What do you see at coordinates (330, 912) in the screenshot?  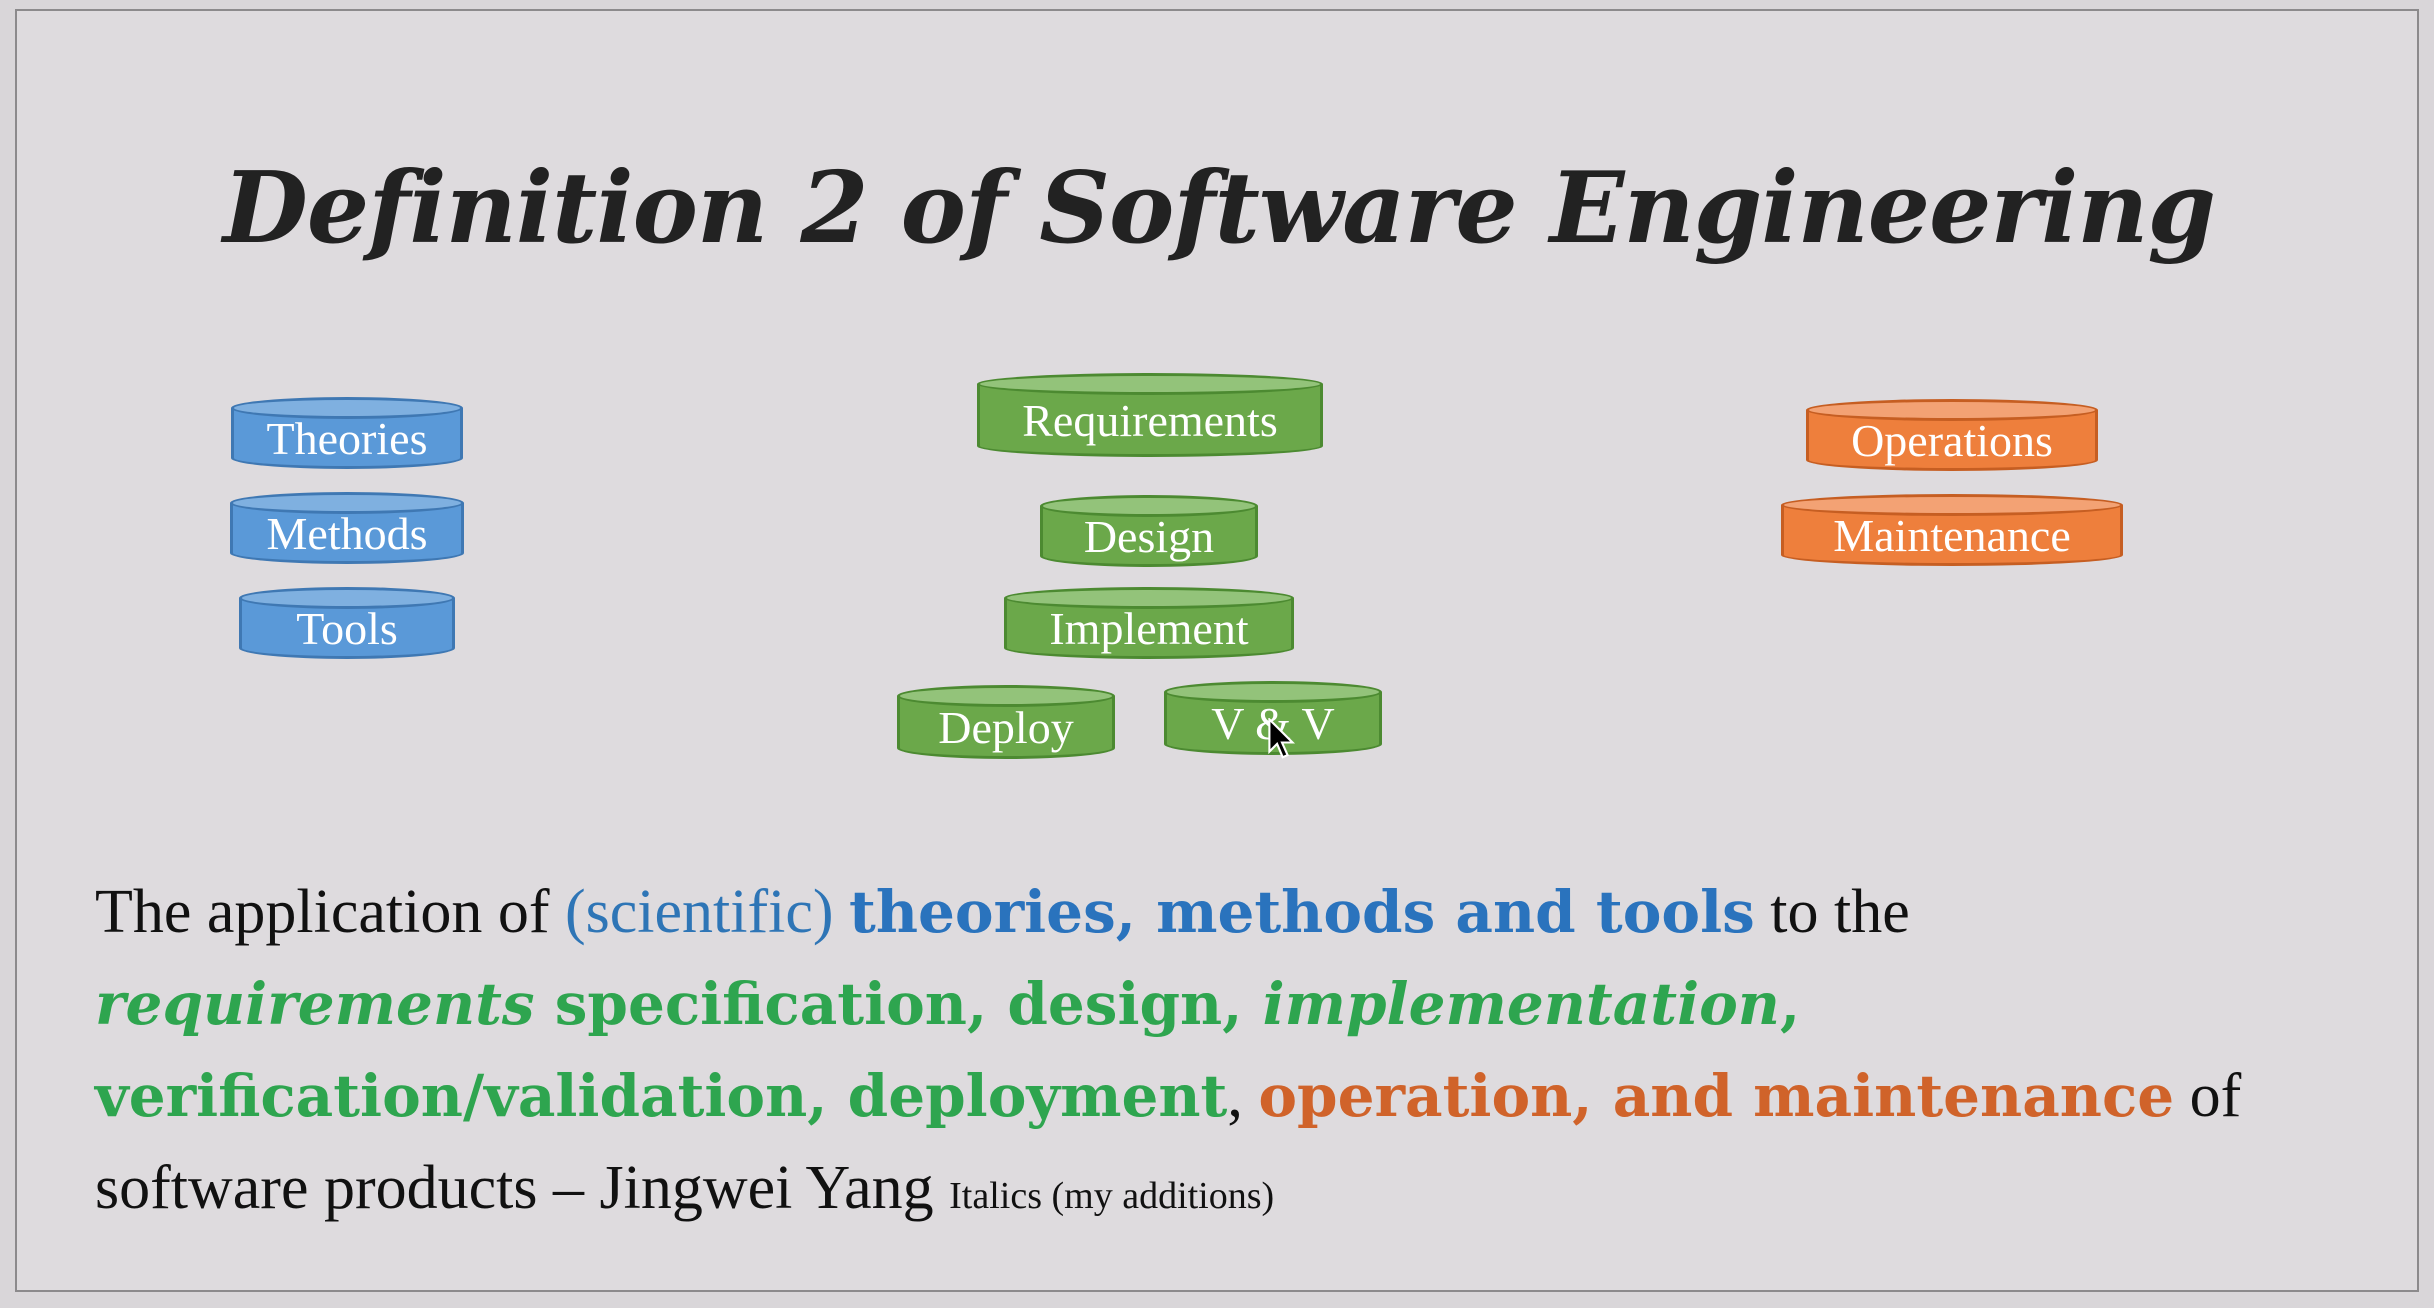 I see `definition-plain: The application of` at bounding box center [330, 912].